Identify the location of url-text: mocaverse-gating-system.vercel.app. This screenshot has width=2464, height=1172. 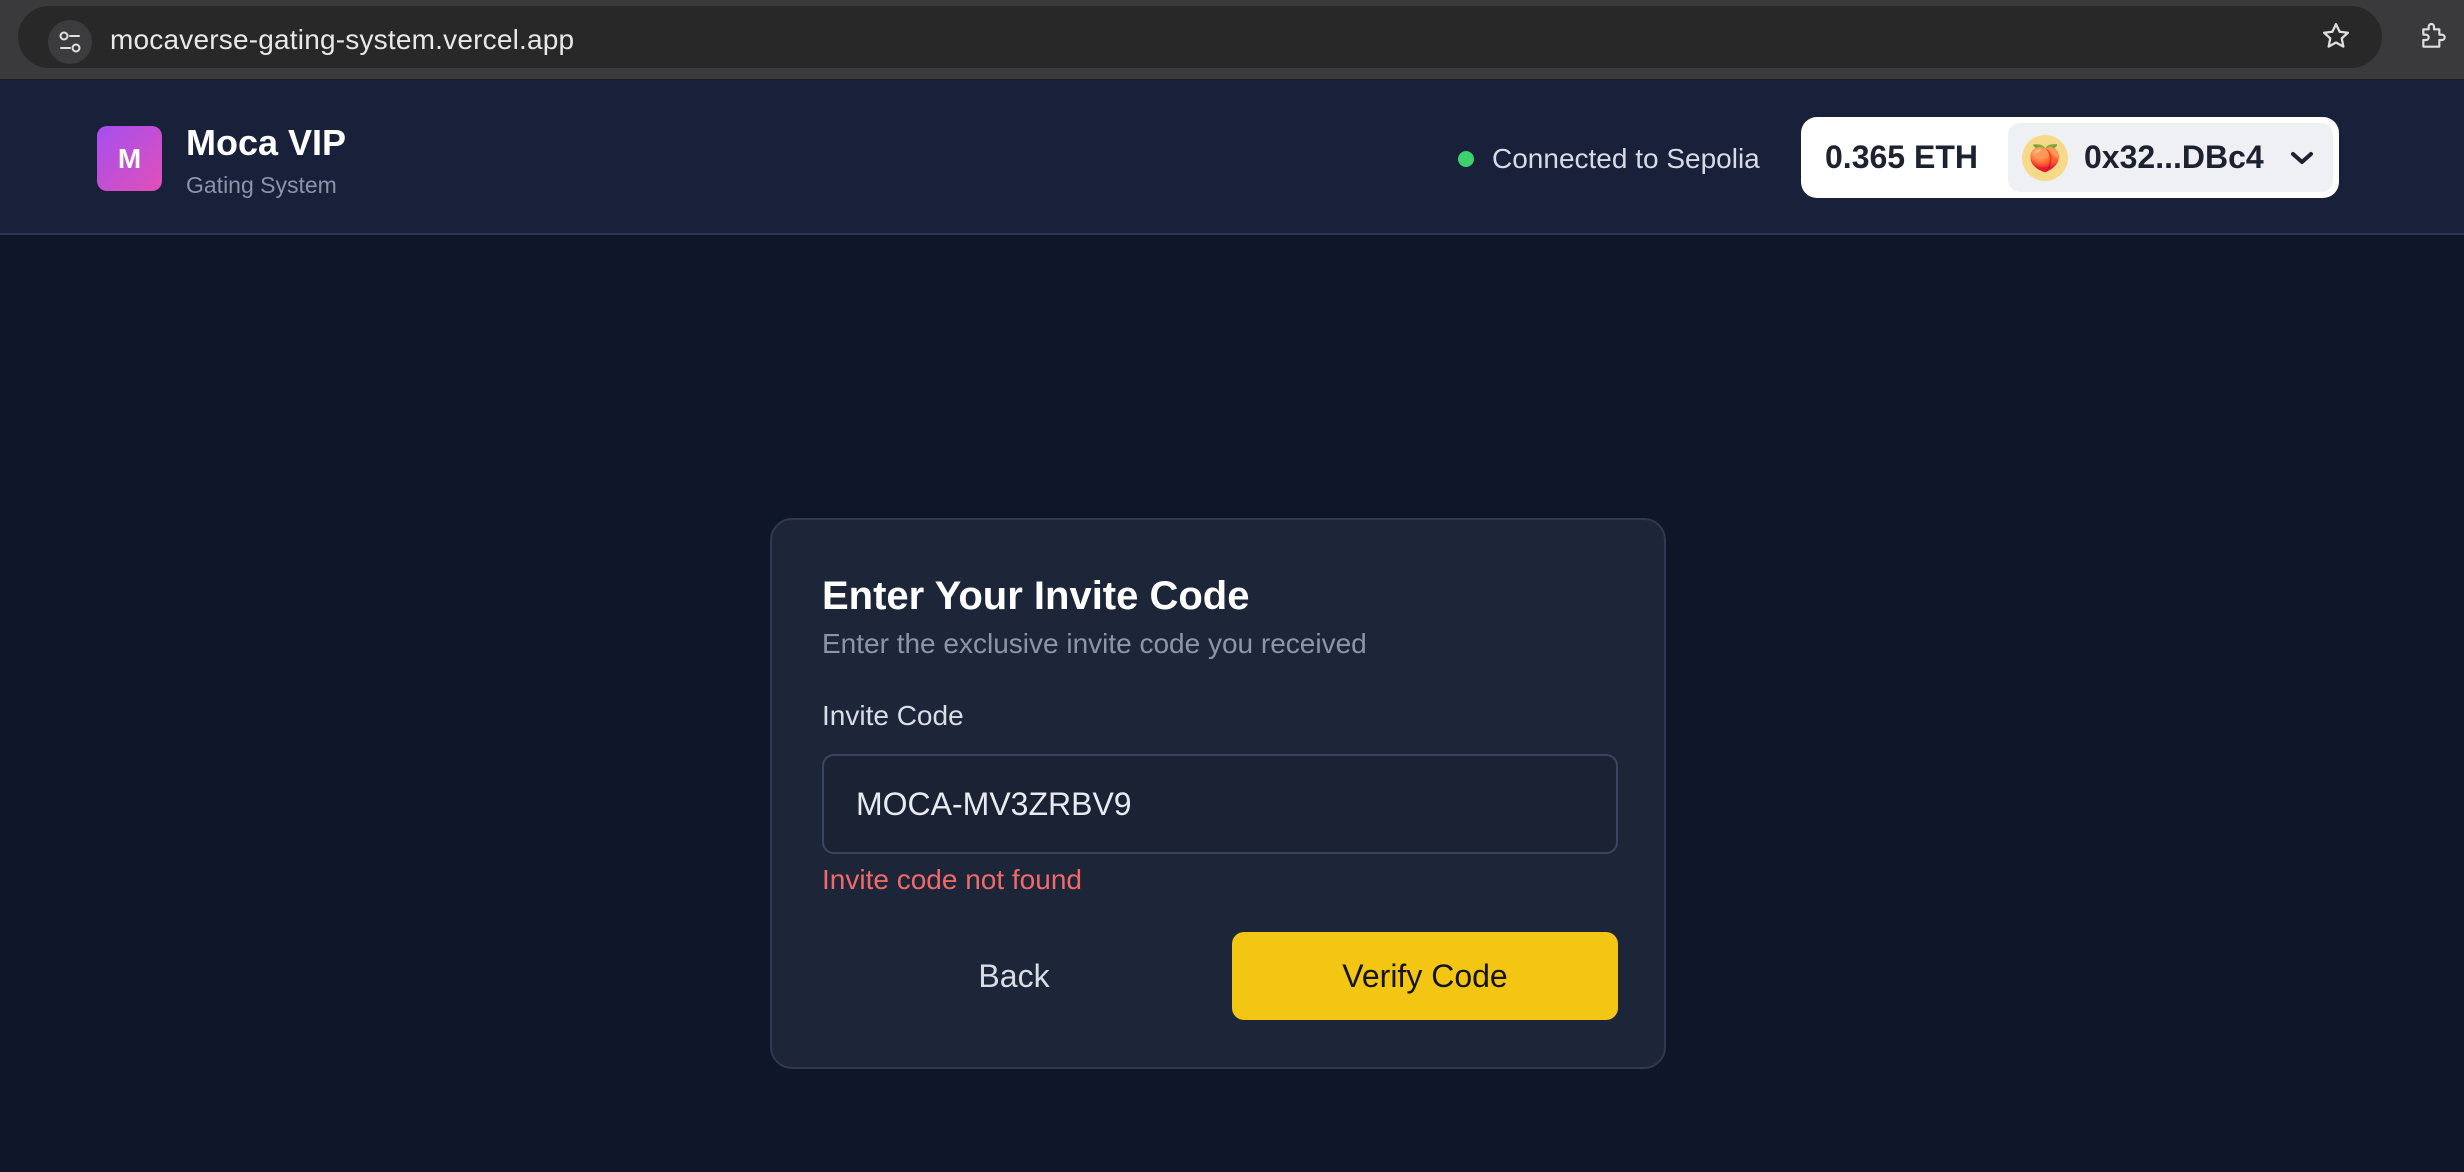
(342, 40).